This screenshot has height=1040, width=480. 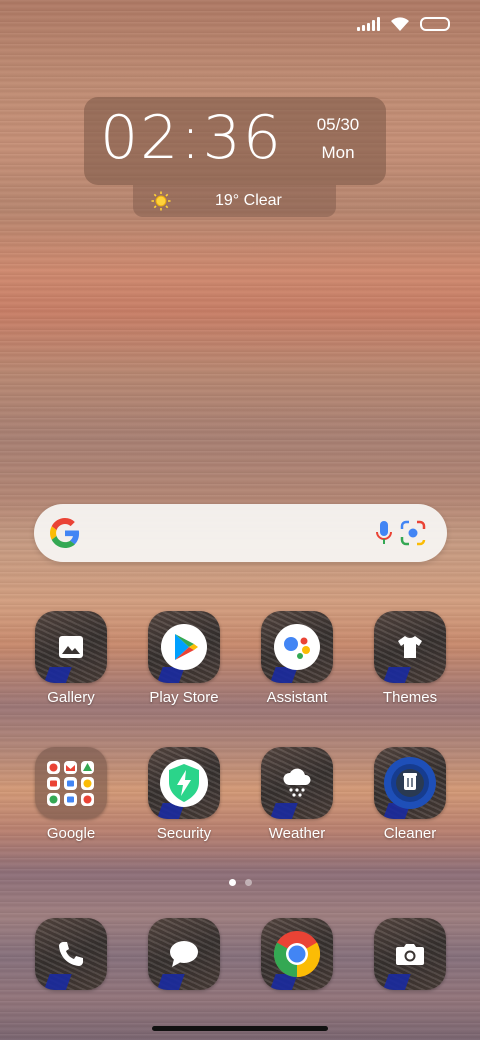 What do you see at coordinates (297, 782) in the screenshot?
I see `cloud-snow-icon` at bounding box center [297, 782].